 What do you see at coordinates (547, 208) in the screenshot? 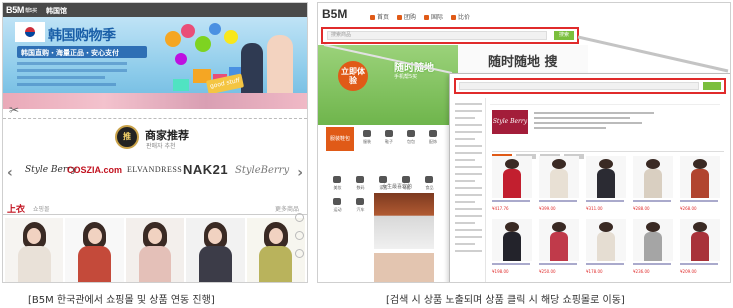
I see `product-price: ¥399.00` at bounding box center [547, 208].